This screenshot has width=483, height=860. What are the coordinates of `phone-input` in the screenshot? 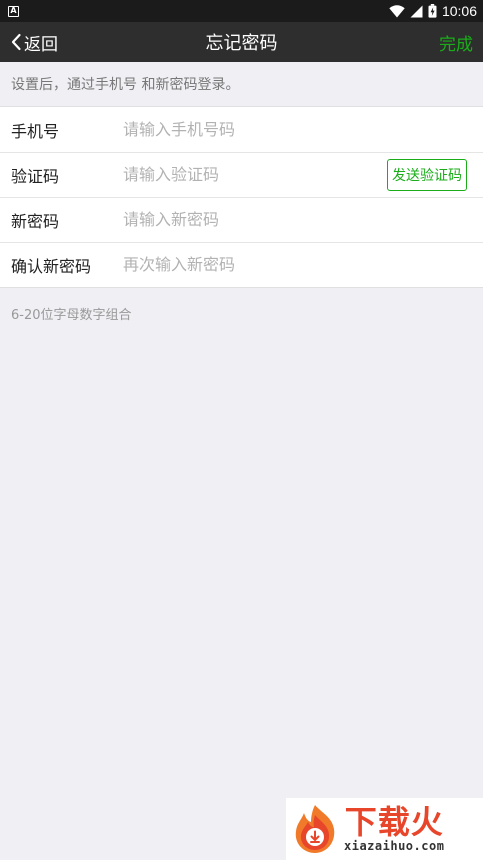 It's located at (295, 129).